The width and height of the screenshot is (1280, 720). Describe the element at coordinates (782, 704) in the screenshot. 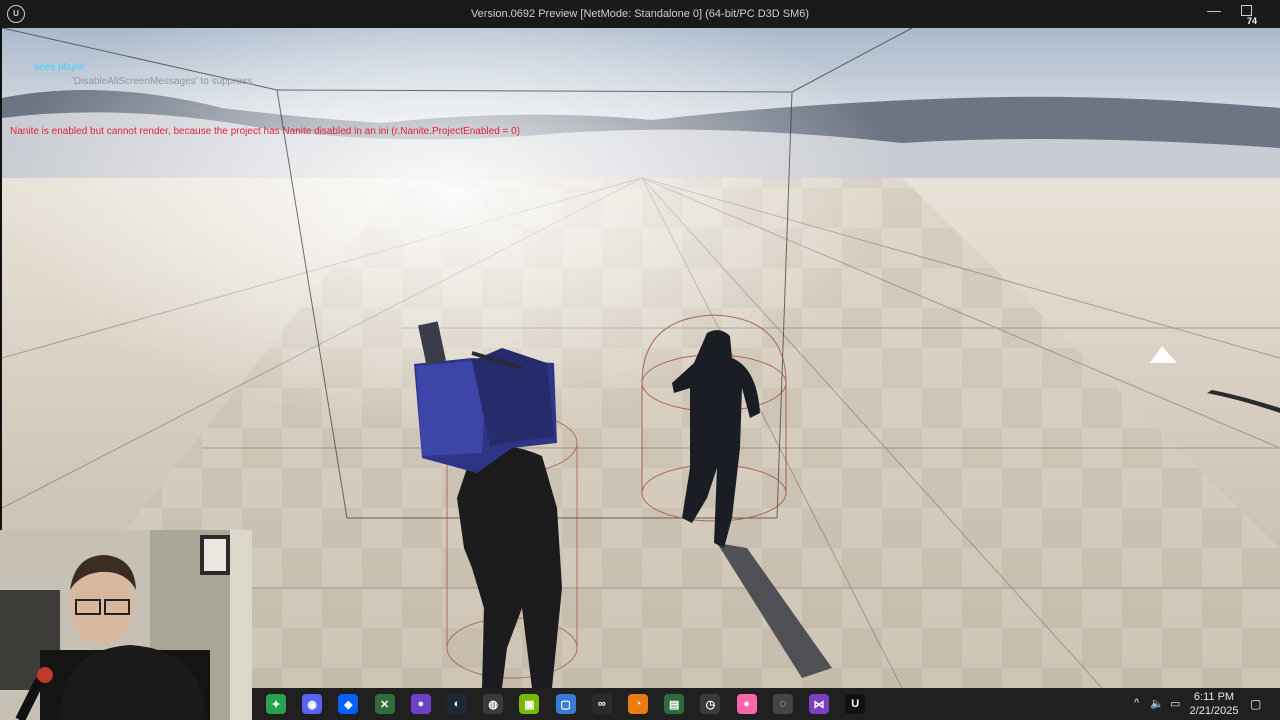

I see `recorder-icon: ◌` at that location.